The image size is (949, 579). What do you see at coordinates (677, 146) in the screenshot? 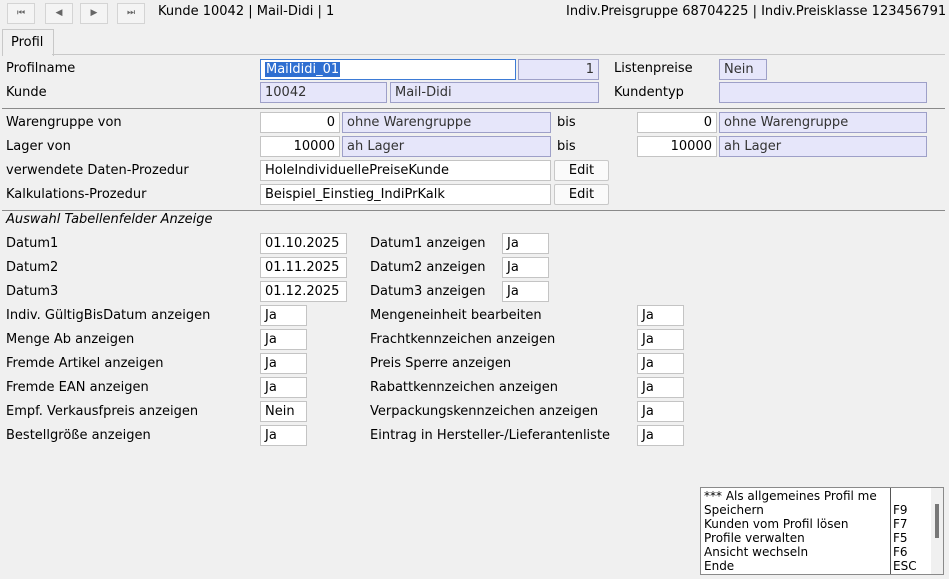
I see `lager-bis-input: 10000` at bounding box center [677, 146].